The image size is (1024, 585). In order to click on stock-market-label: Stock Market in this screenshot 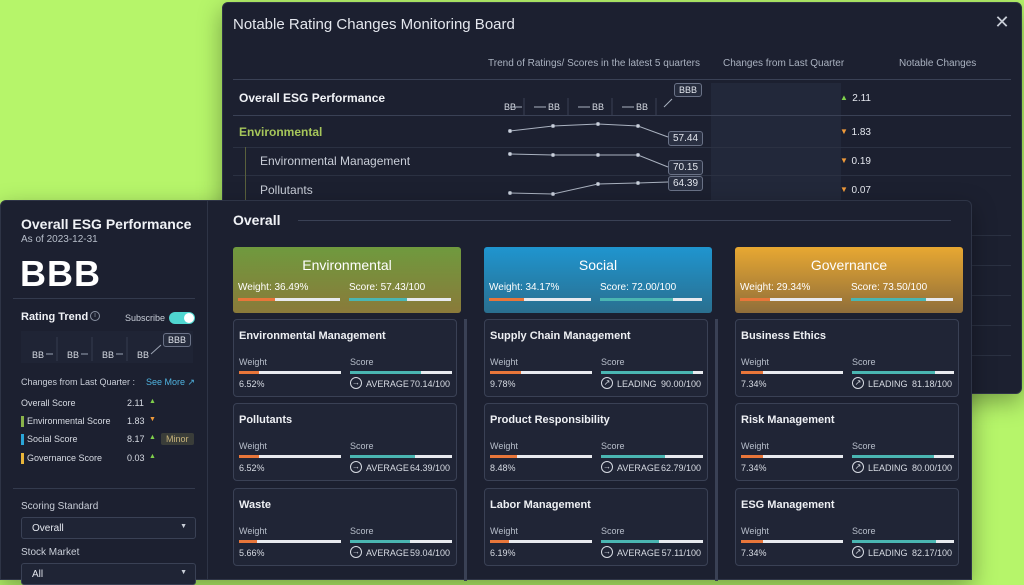, I will do `click(50, 552)`.